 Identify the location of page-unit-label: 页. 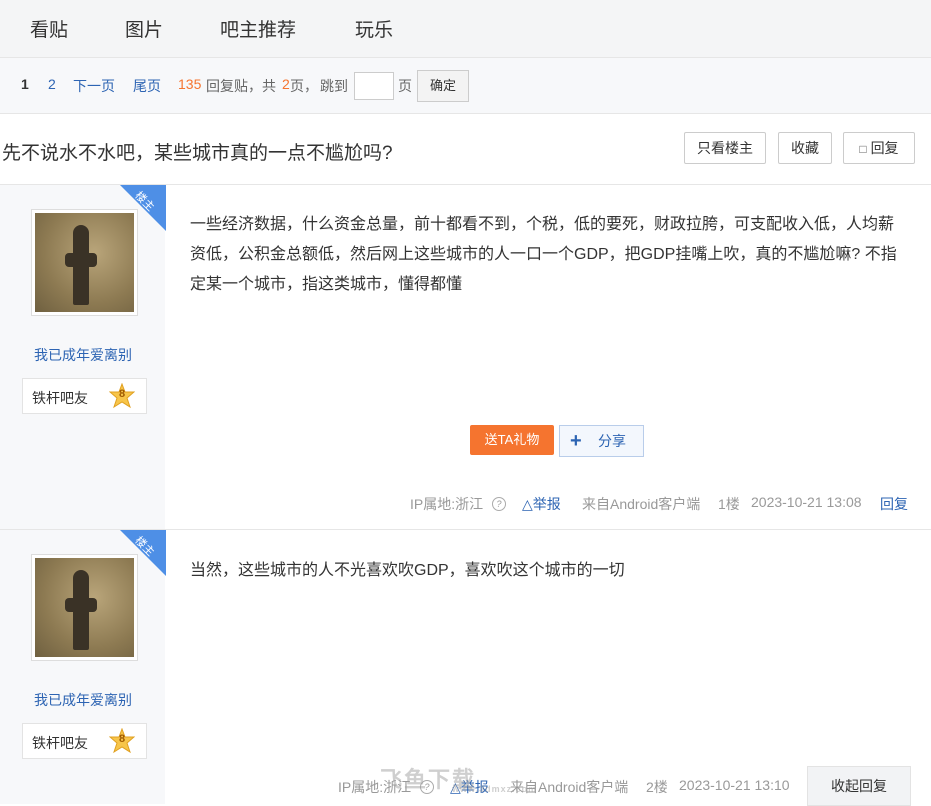
(405, 86).